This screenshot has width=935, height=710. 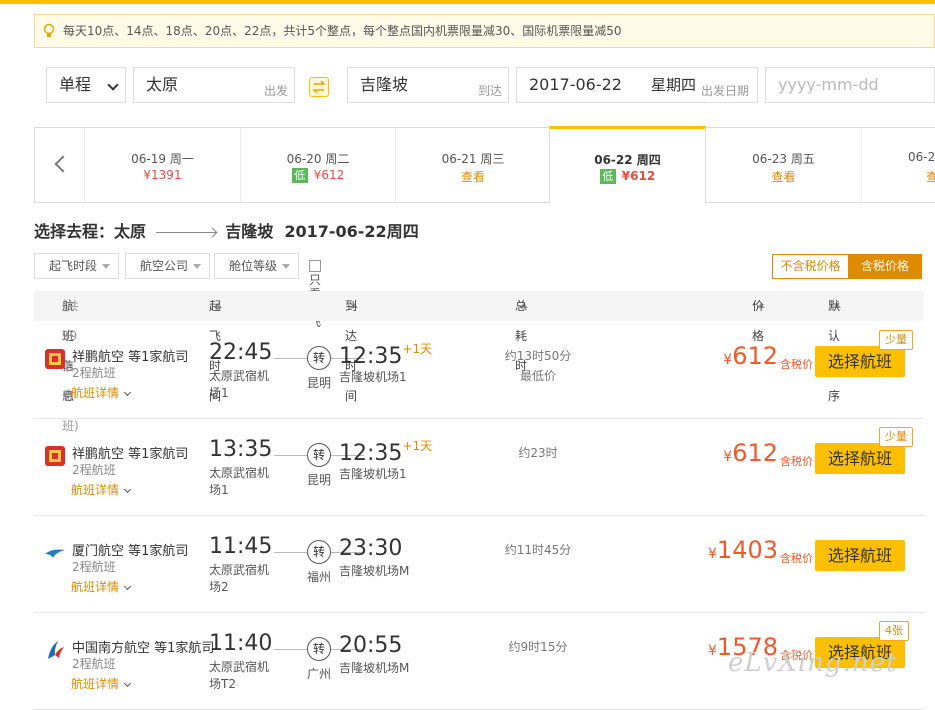 I want to click on swap-cities-button, so click(x=319, y=87).